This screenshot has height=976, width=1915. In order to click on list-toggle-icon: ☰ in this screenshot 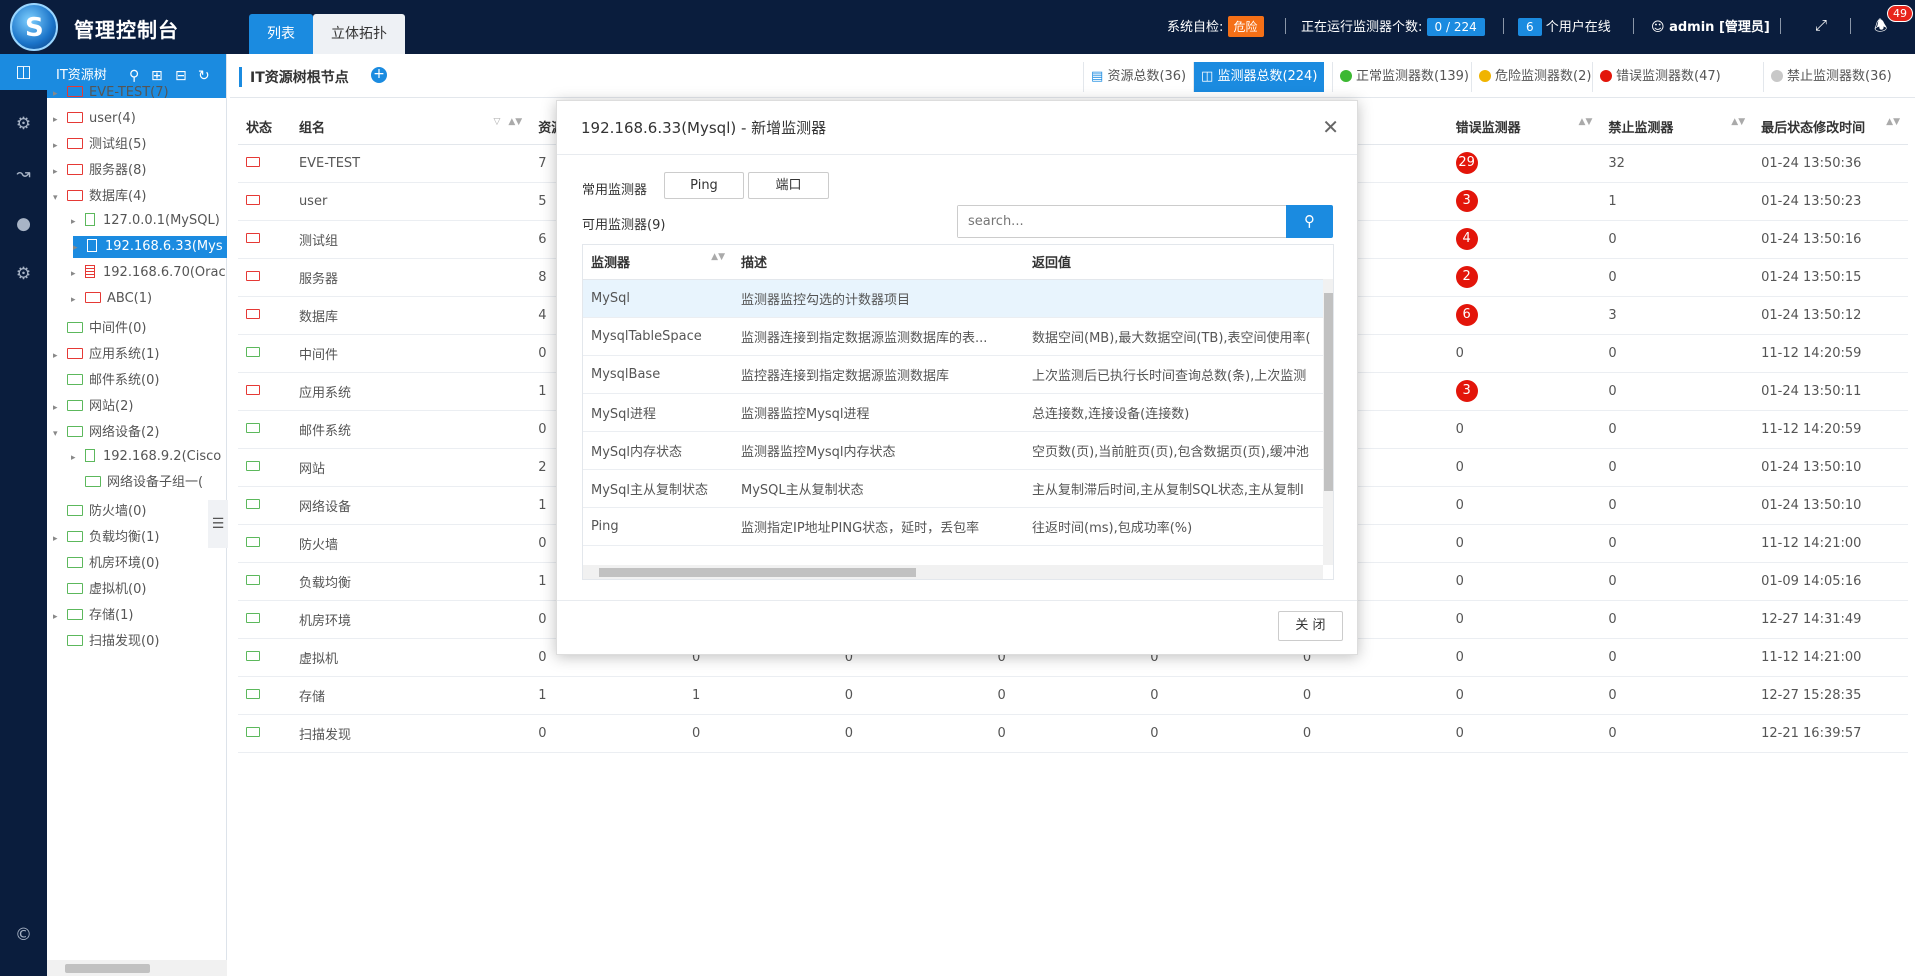, I will do `click(218, 524)`.